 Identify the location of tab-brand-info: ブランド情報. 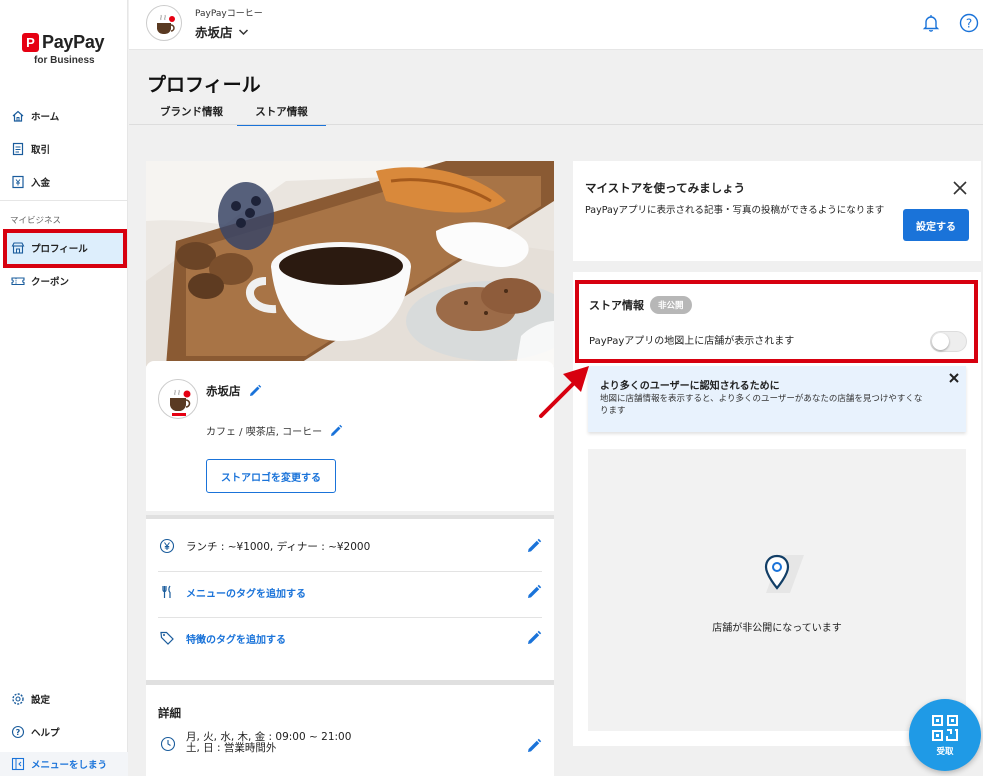
(191, 114).